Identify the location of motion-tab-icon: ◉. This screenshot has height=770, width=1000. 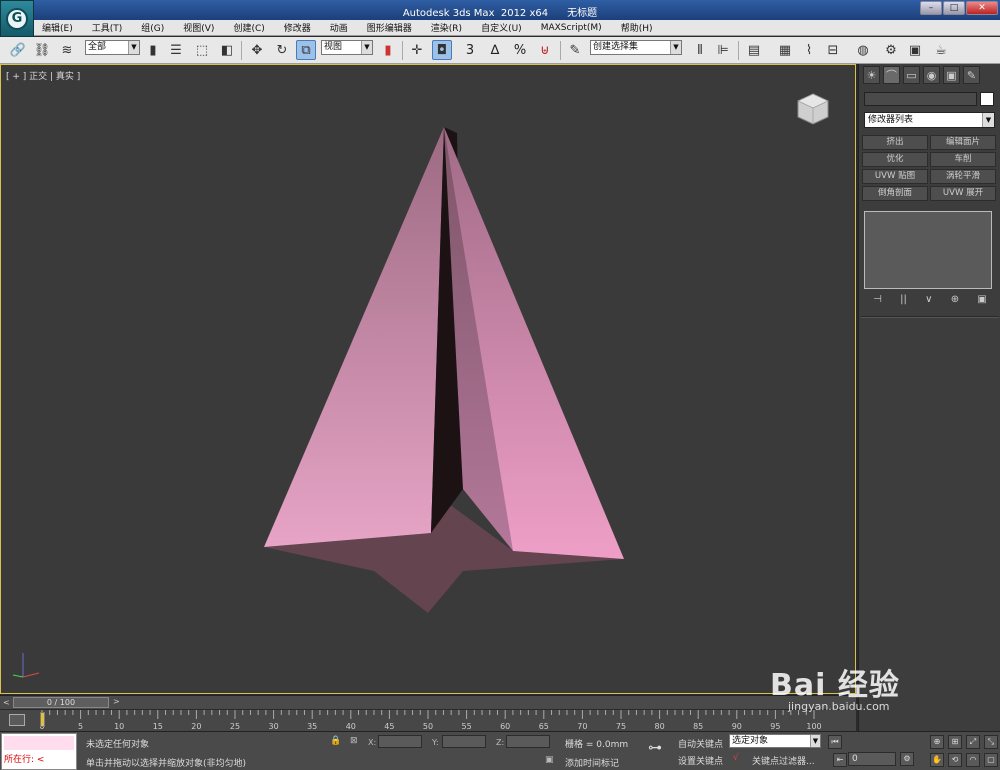
(931, 75).